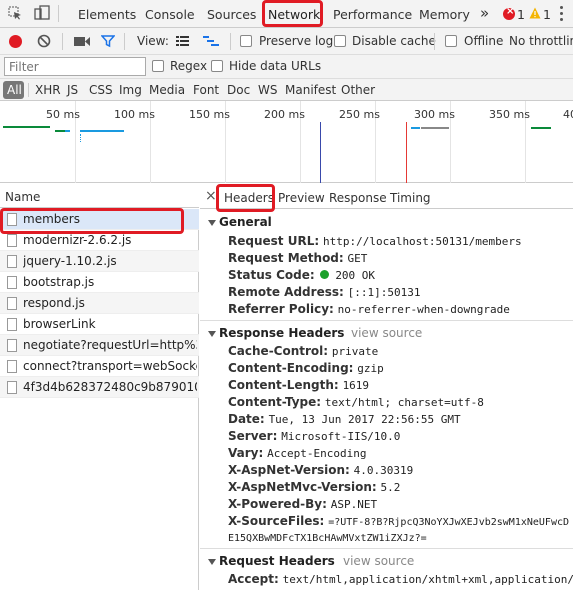 Image resolution: width=573 pixels, height=590 pixels. Describe the element at coordinates (299, 385) in the screenshot. I see `response-header-row: Content-Length: 1619` at that location.